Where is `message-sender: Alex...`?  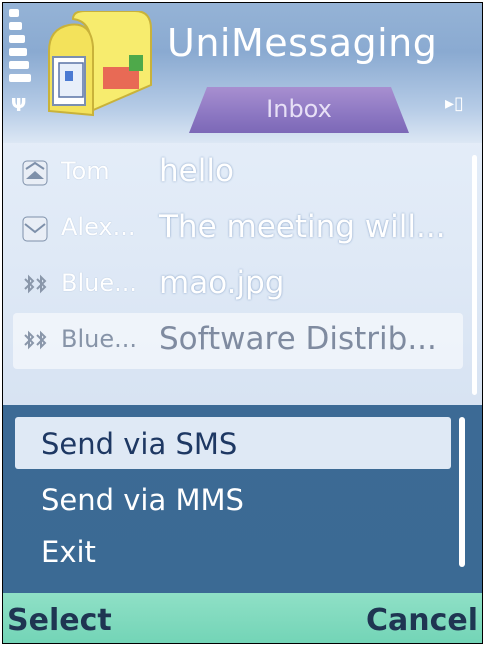 message-sender: Alex... is located at coordinates (98, 227).